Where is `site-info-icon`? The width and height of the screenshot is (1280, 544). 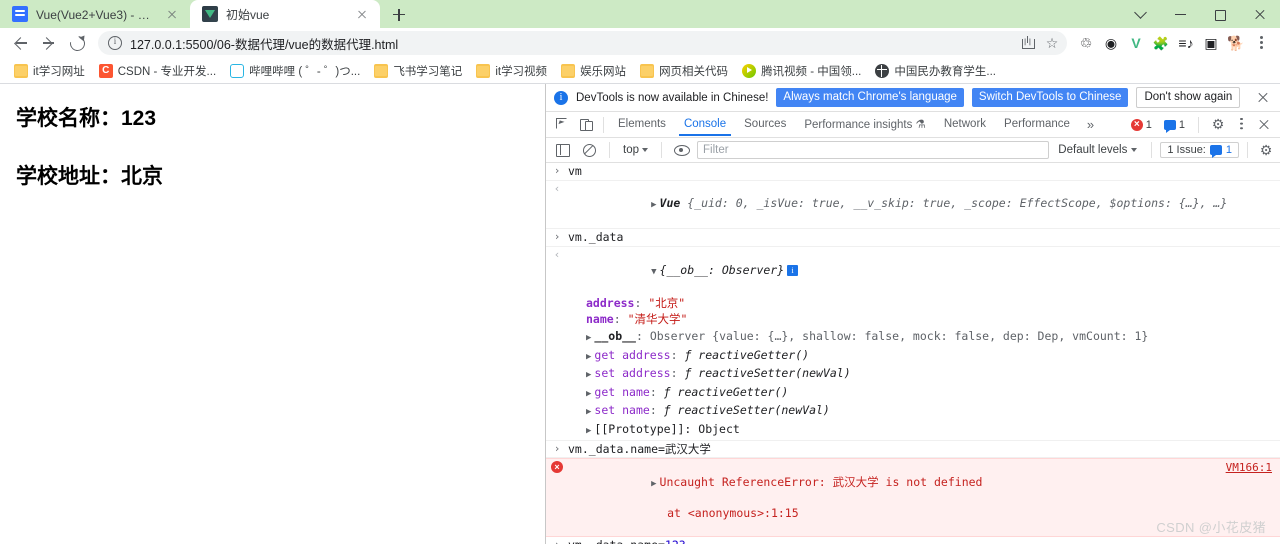
site-info-icon is located at coordinates (115, 43).